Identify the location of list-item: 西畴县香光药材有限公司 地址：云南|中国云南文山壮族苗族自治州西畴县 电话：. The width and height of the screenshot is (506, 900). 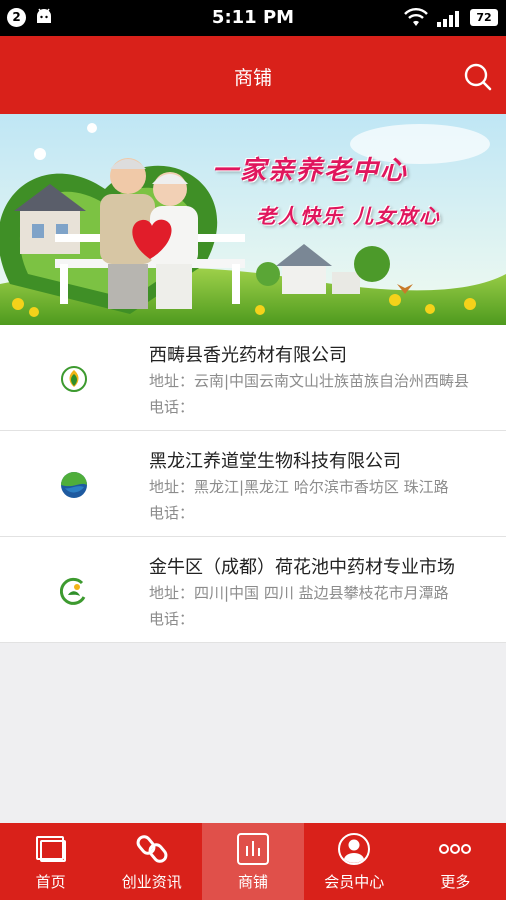
(253, 378).